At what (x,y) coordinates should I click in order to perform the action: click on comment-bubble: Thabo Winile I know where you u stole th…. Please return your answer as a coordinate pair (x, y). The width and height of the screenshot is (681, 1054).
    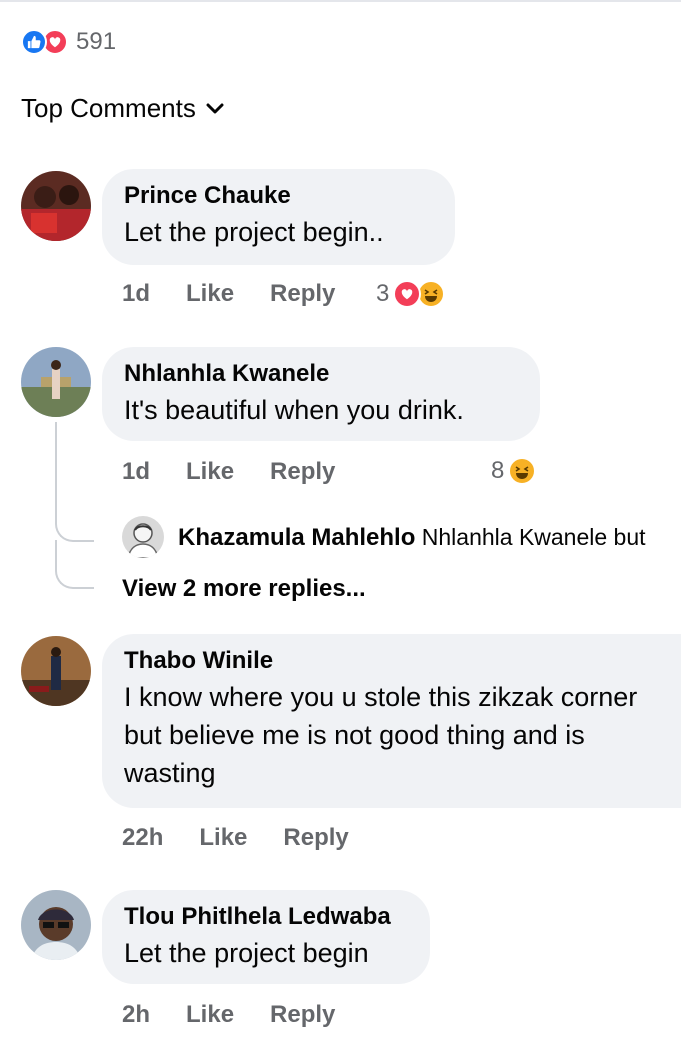
    Looking at the image, I should click on (391, 721).